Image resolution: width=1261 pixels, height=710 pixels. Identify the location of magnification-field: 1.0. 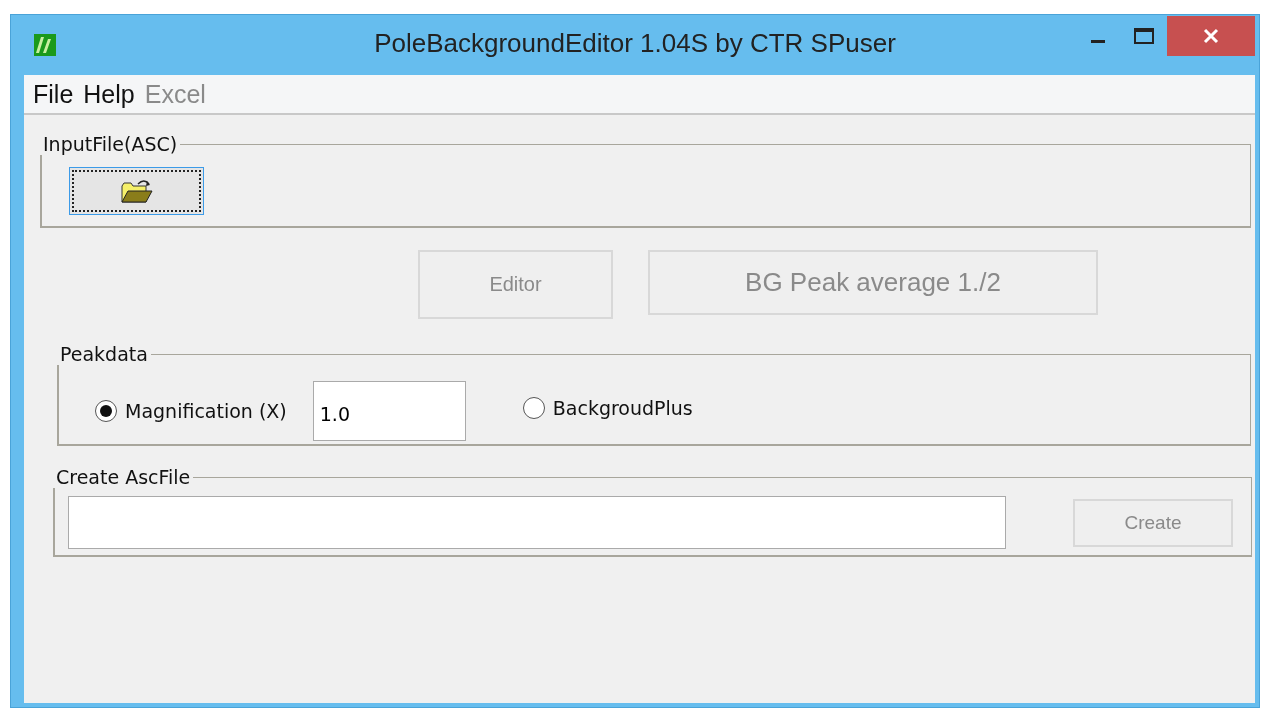
(389, 411).